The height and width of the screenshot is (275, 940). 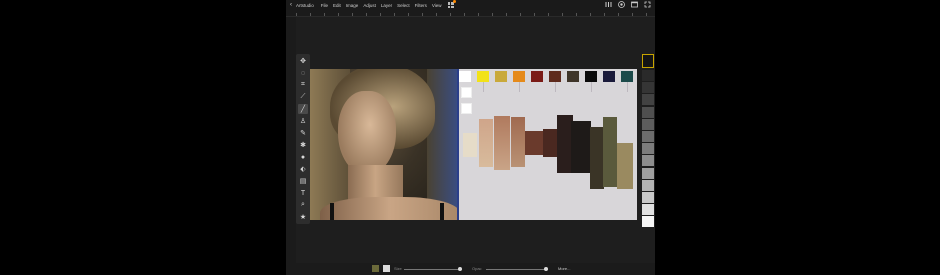 I want to click on zoom-icon: ⌕, so click(x=303, y=205).